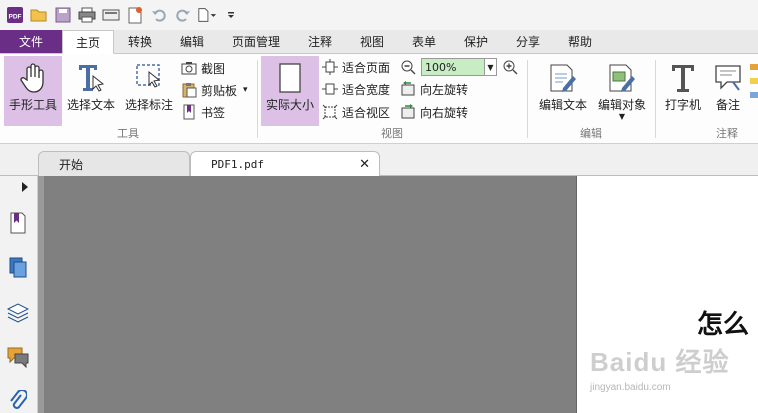 The image size is (758, 413). Describe the element at coordinates (622, 117) in the screenshot. I see `edit-object-chevron-down-icon: ▼` at that location.